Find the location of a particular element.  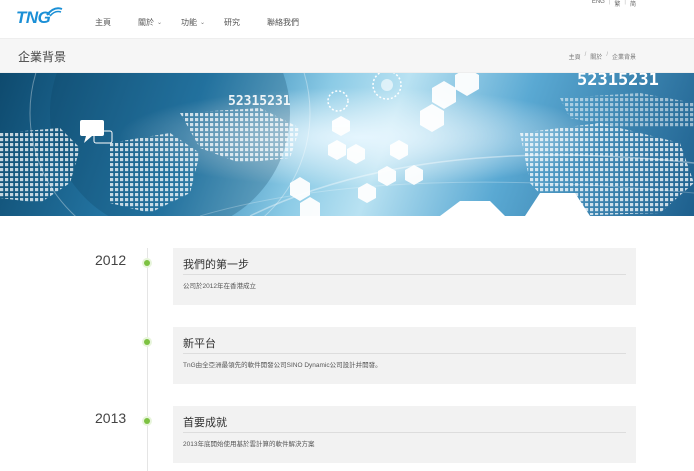

timeline-card-title: 新平台 is located at coordinates (199, 344).